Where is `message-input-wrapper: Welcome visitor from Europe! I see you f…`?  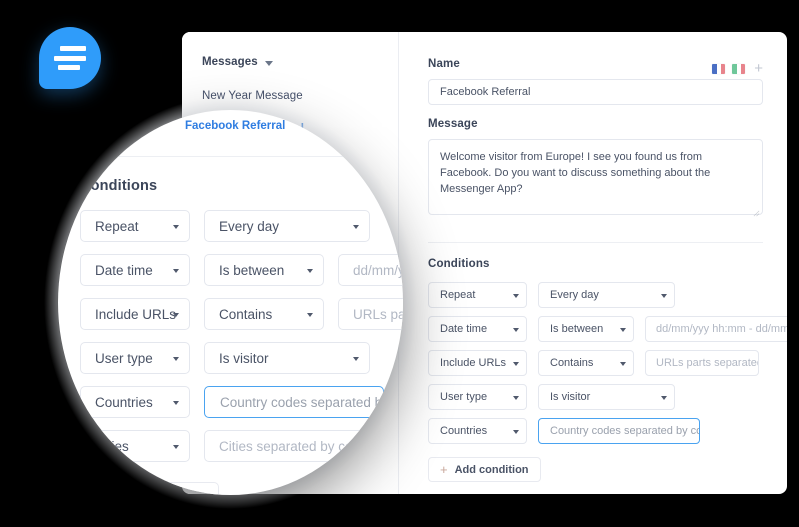
message-input-wrapper: Welcome visitor from Europe! I see you f… is located at coordinates (595, 179).